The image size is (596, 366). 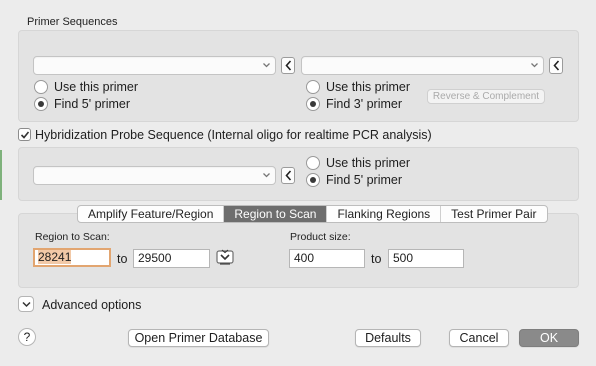 What do you see at coordinates (55, 257) in the screenshot?
I see `region-start-value: 28241` at bounding box center [55, 257].